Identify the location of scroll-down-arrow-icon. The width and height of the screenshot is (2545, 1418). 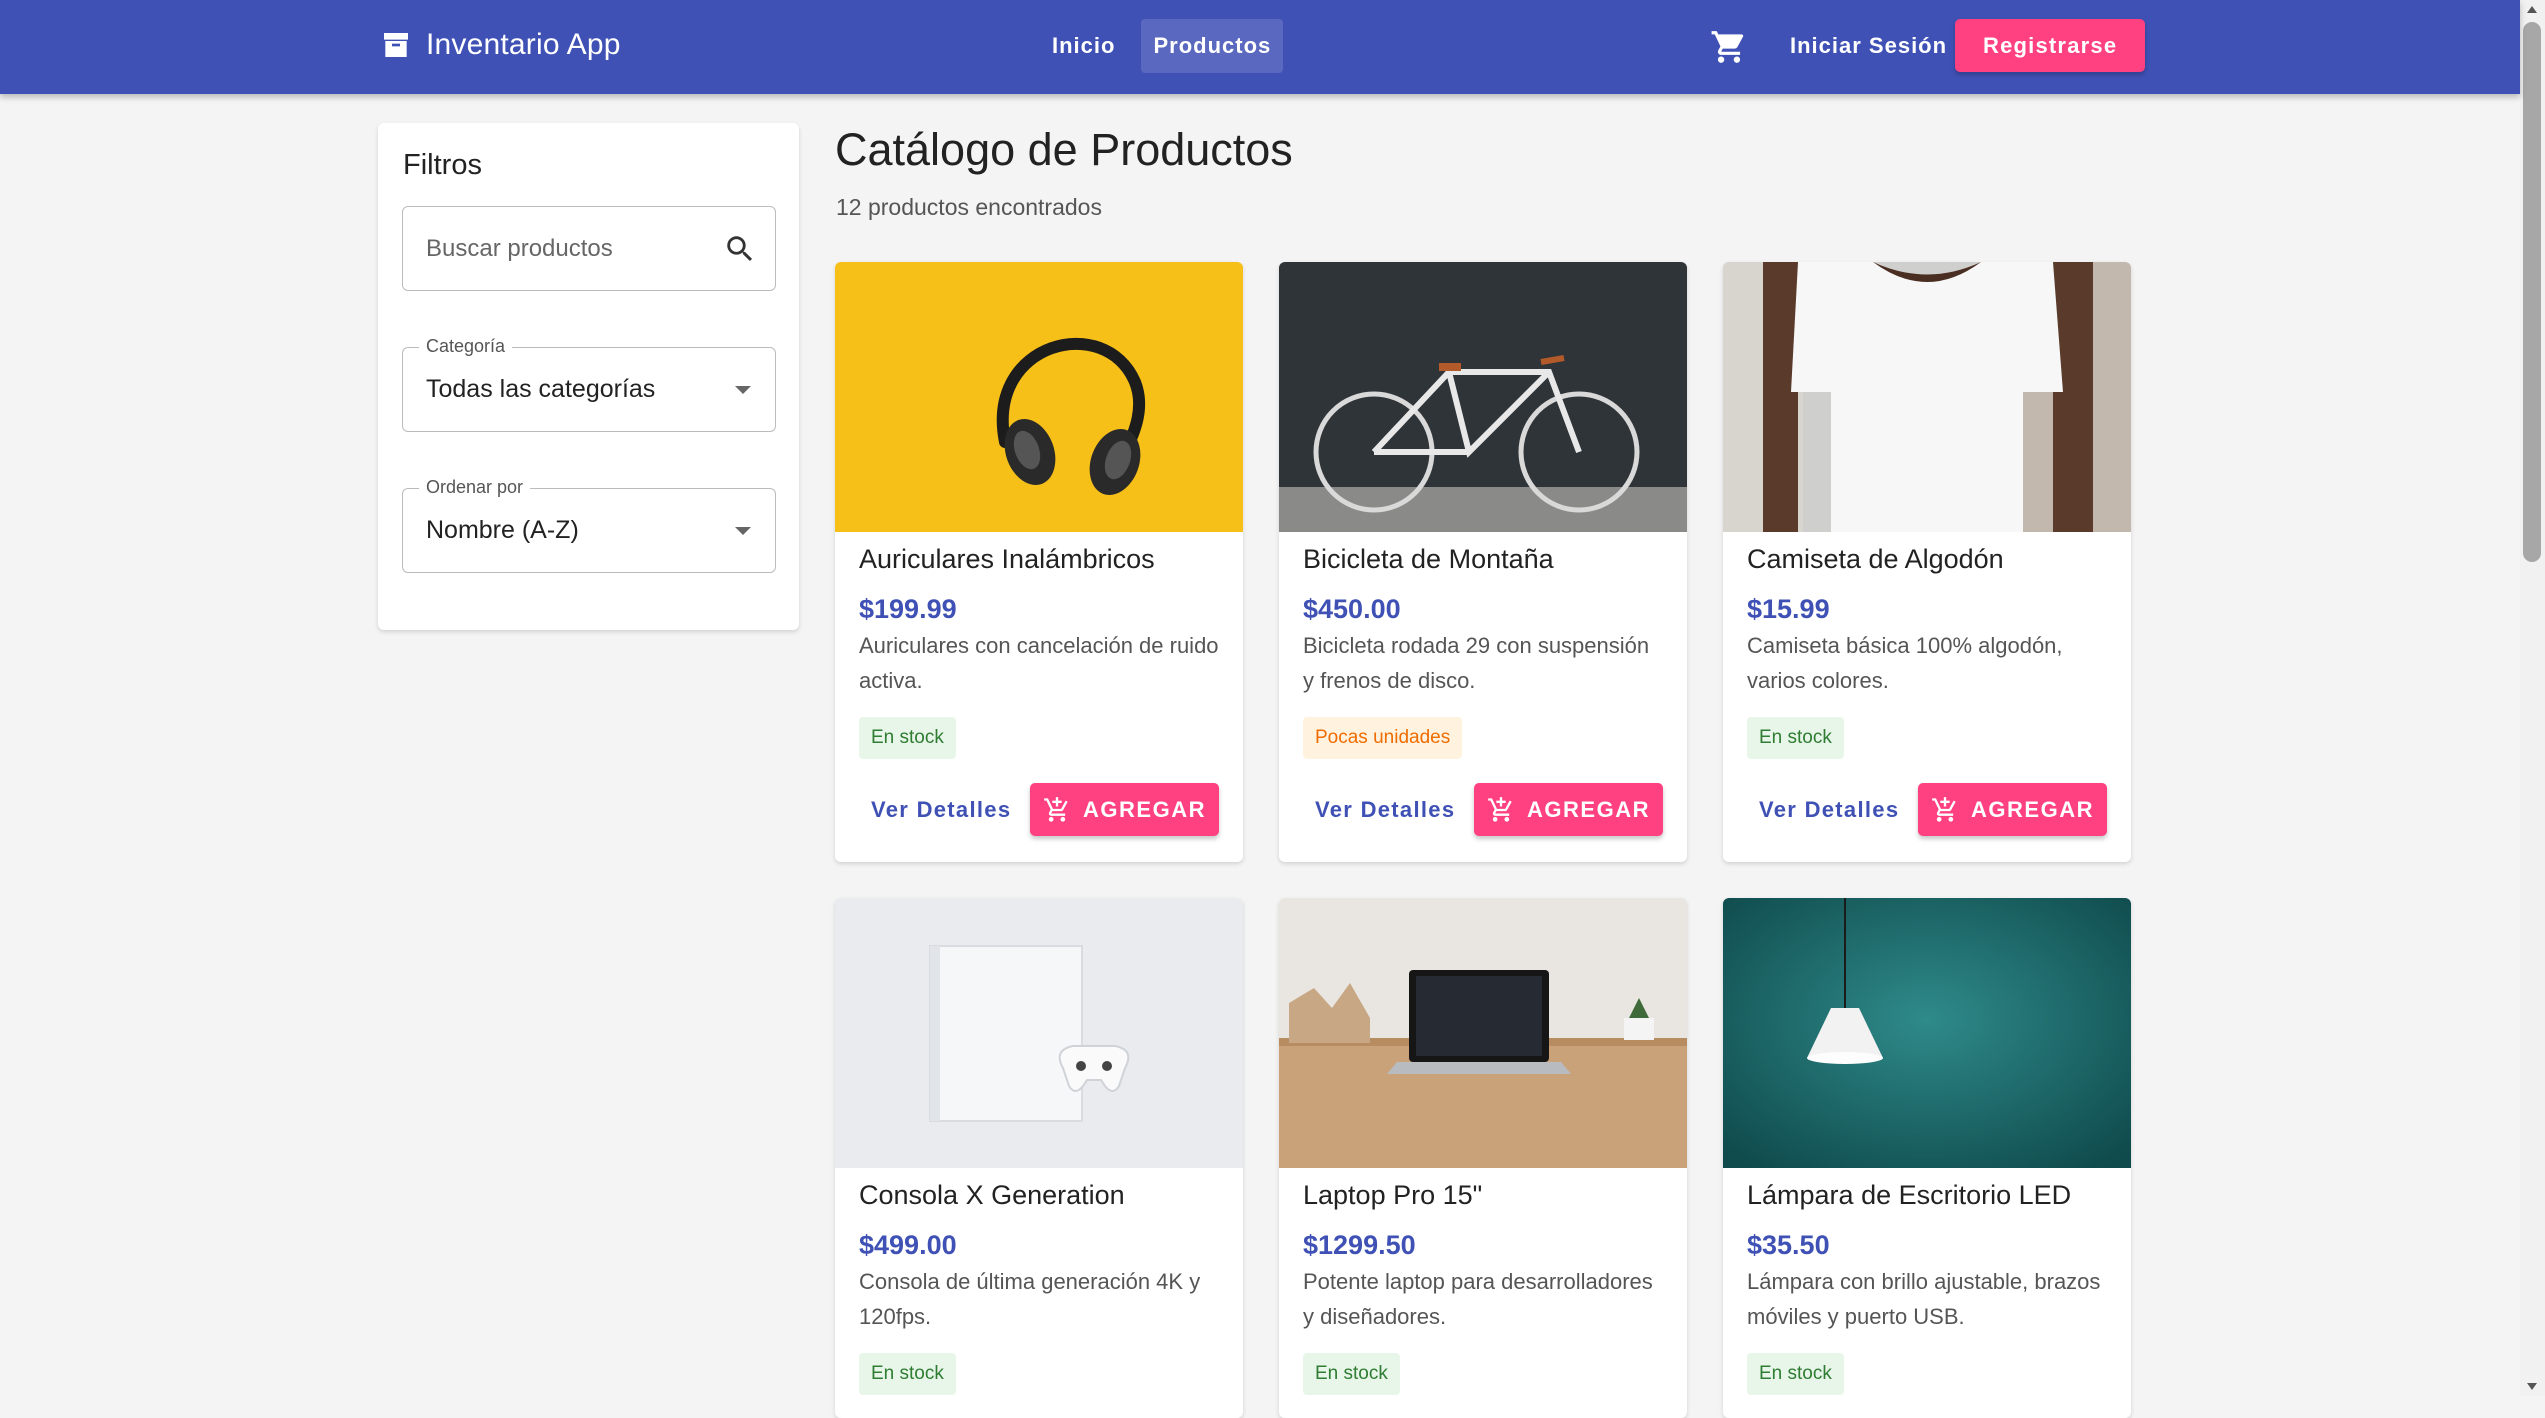
(2532, 1386).